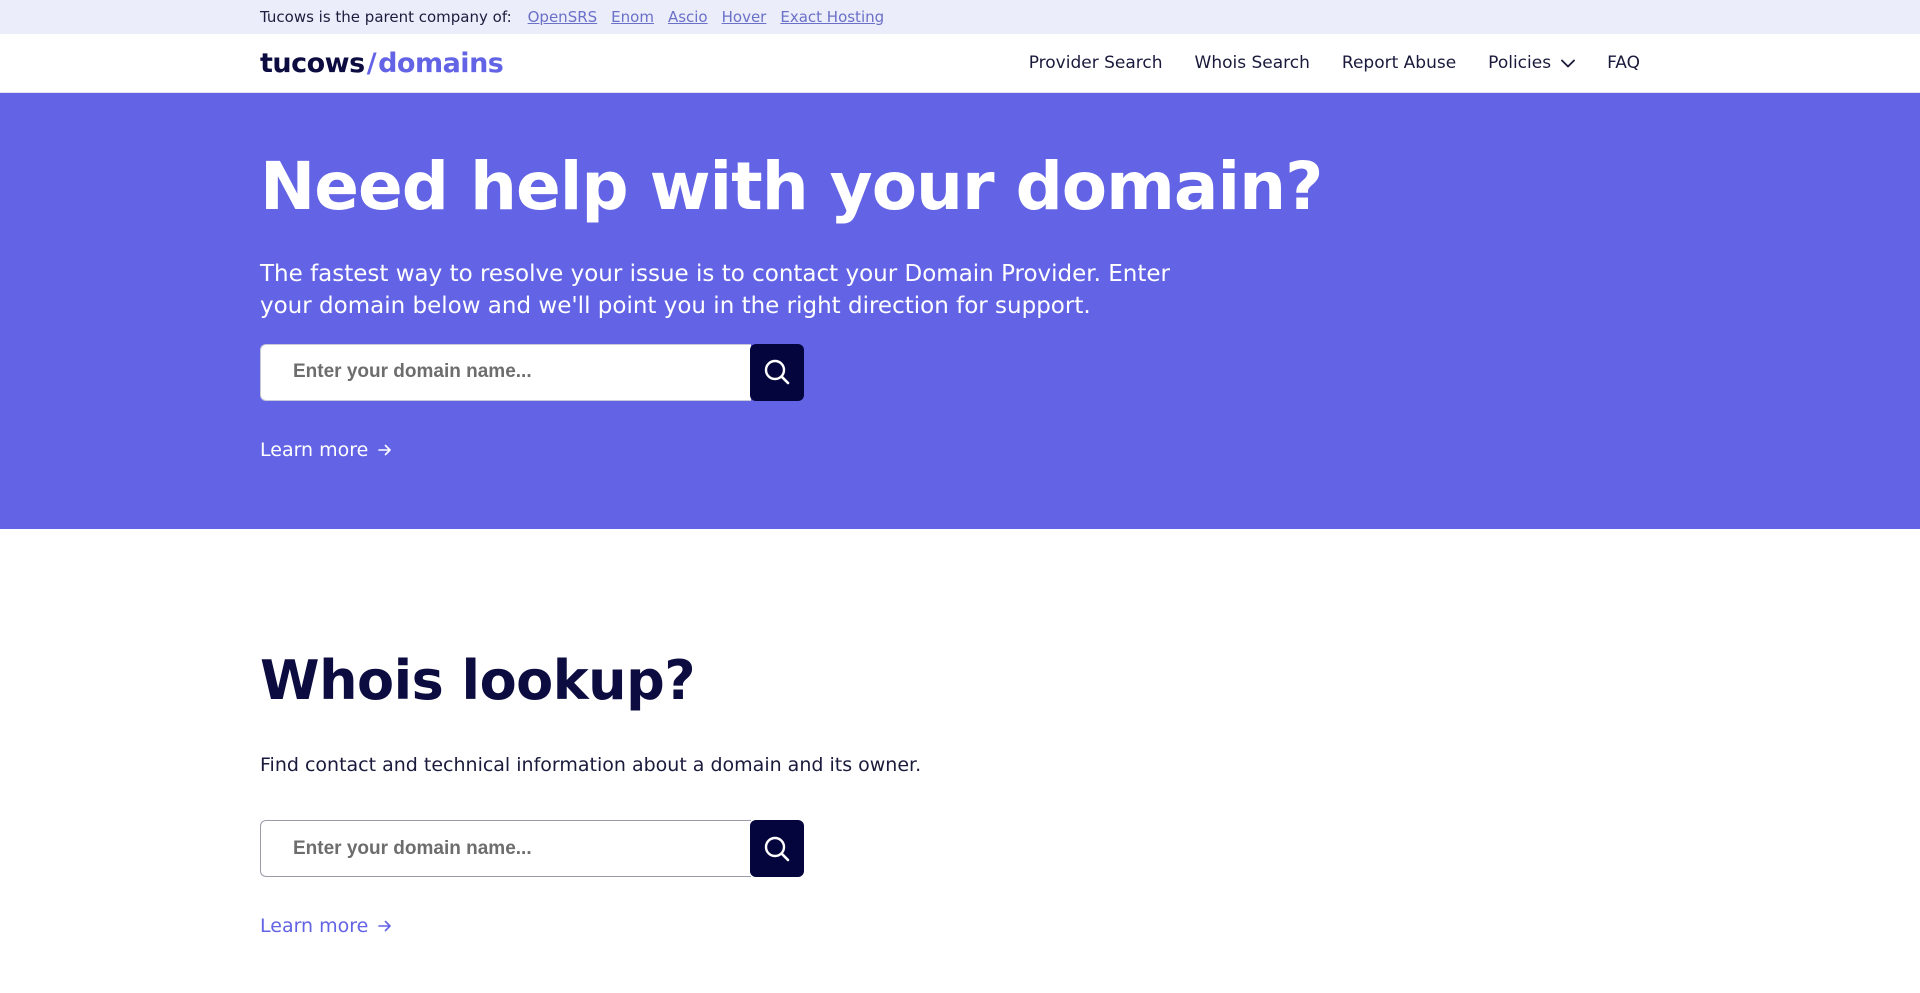  What do you see at coordinates (505, 848) in the screenshot?
I see `whois-domain-input` at bounding box center [505, 848].